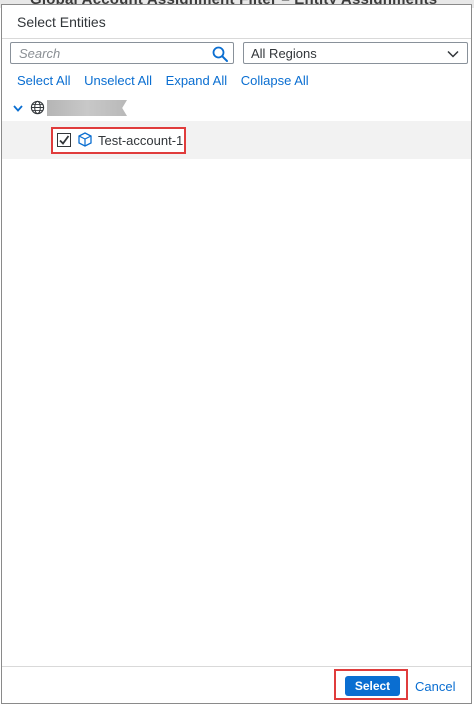  I want to click on select-all-link: Select All, so click(43, 80).